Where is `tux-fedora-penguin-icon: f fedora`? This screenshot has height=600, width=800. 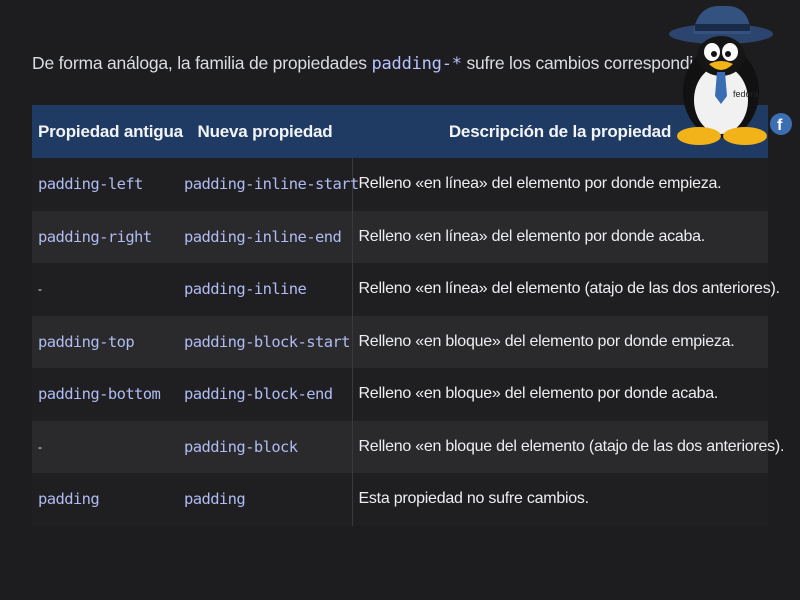
tux-fedora-penguin-icon: f fedora is located at coordinates (727, 75).